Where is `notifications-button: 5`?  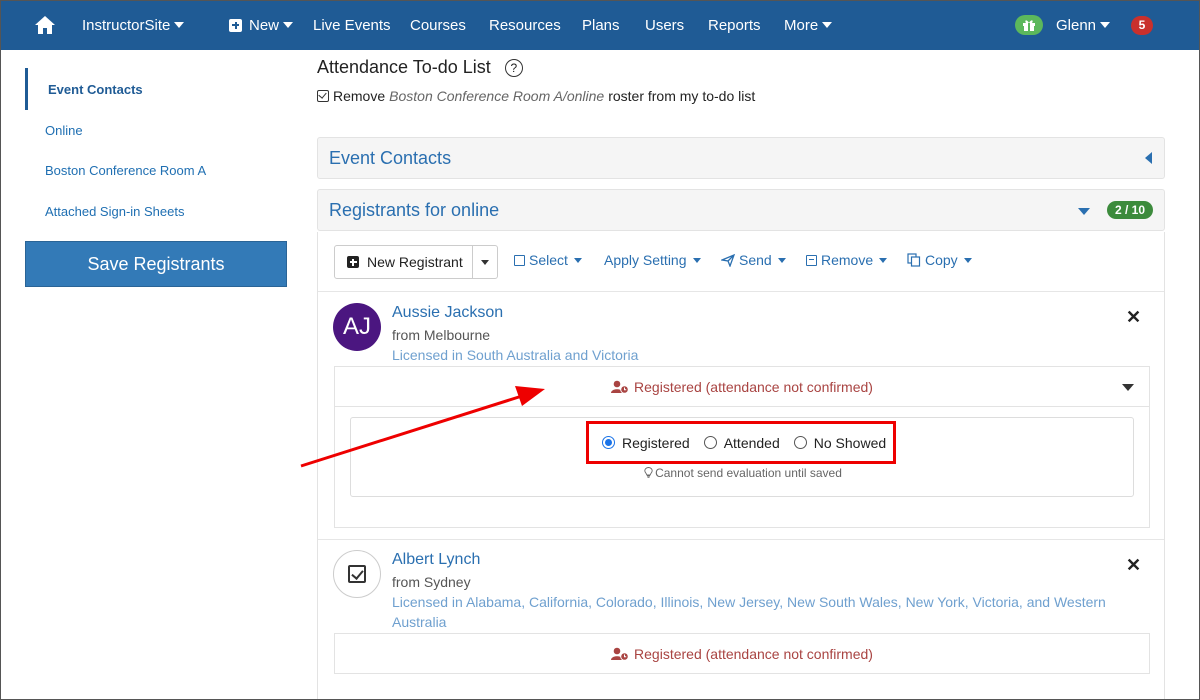
notifications-button: 5 is located at coordinates (1142, 25).